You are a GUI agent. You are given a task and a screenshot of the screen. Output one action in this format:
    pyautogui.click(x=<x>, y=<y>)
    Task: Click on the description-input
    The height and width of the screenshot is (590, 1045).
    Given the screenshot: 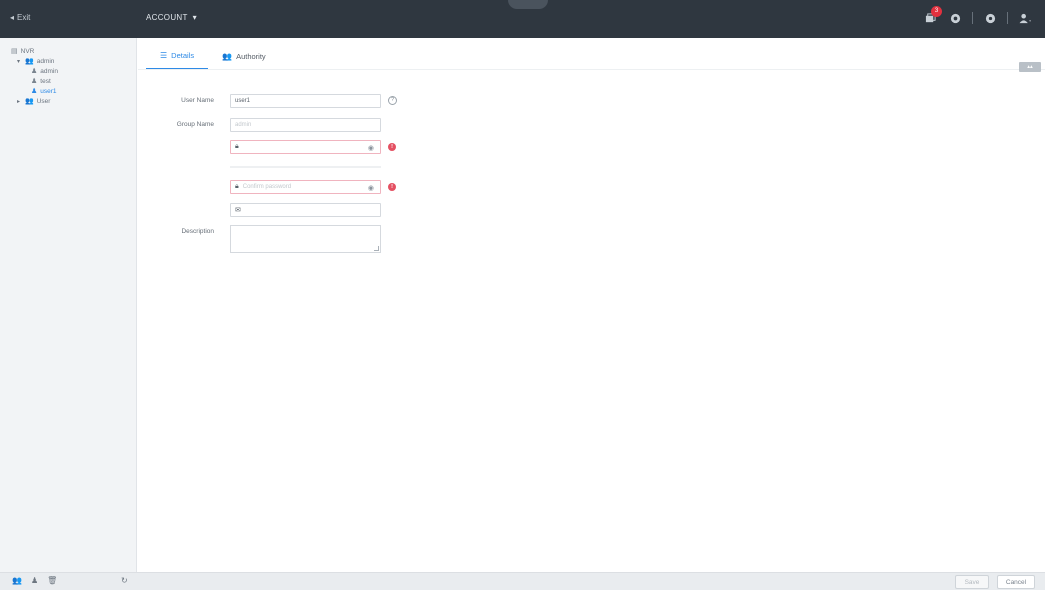 What is the action you would take?
    pyautogui.click(x=305, y=239)
    